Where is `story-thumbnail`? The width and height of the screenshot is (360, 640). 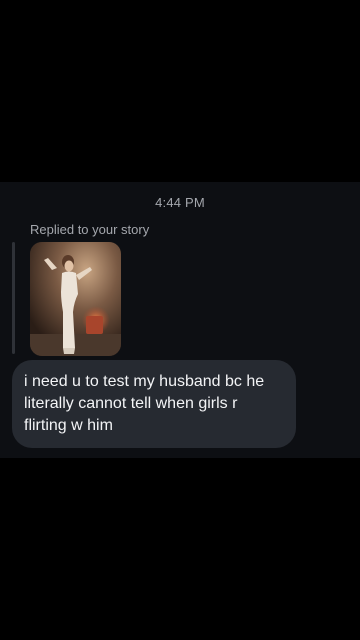
story-thumbnail is located at coordinates (75, 299).